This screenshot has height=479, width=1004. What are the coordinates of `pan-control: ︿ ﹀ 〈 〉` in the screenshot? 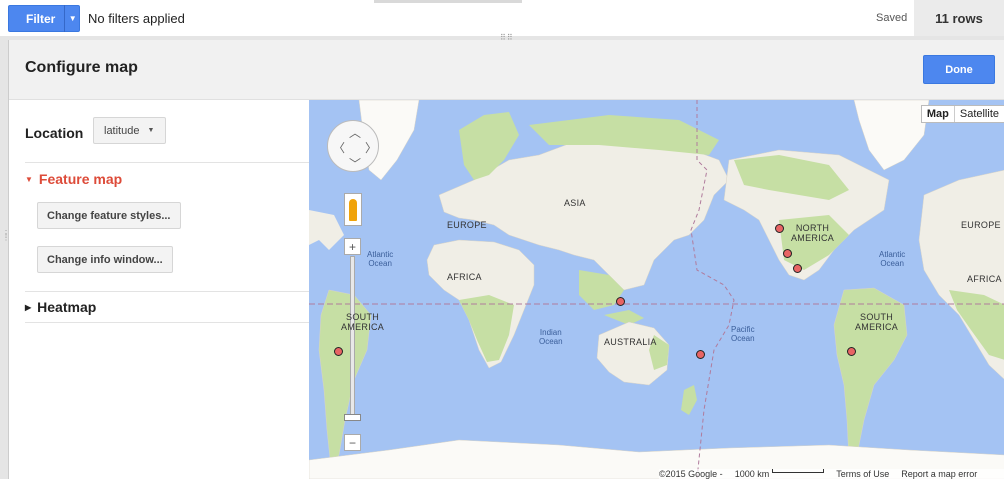 It's located at (353, 146).